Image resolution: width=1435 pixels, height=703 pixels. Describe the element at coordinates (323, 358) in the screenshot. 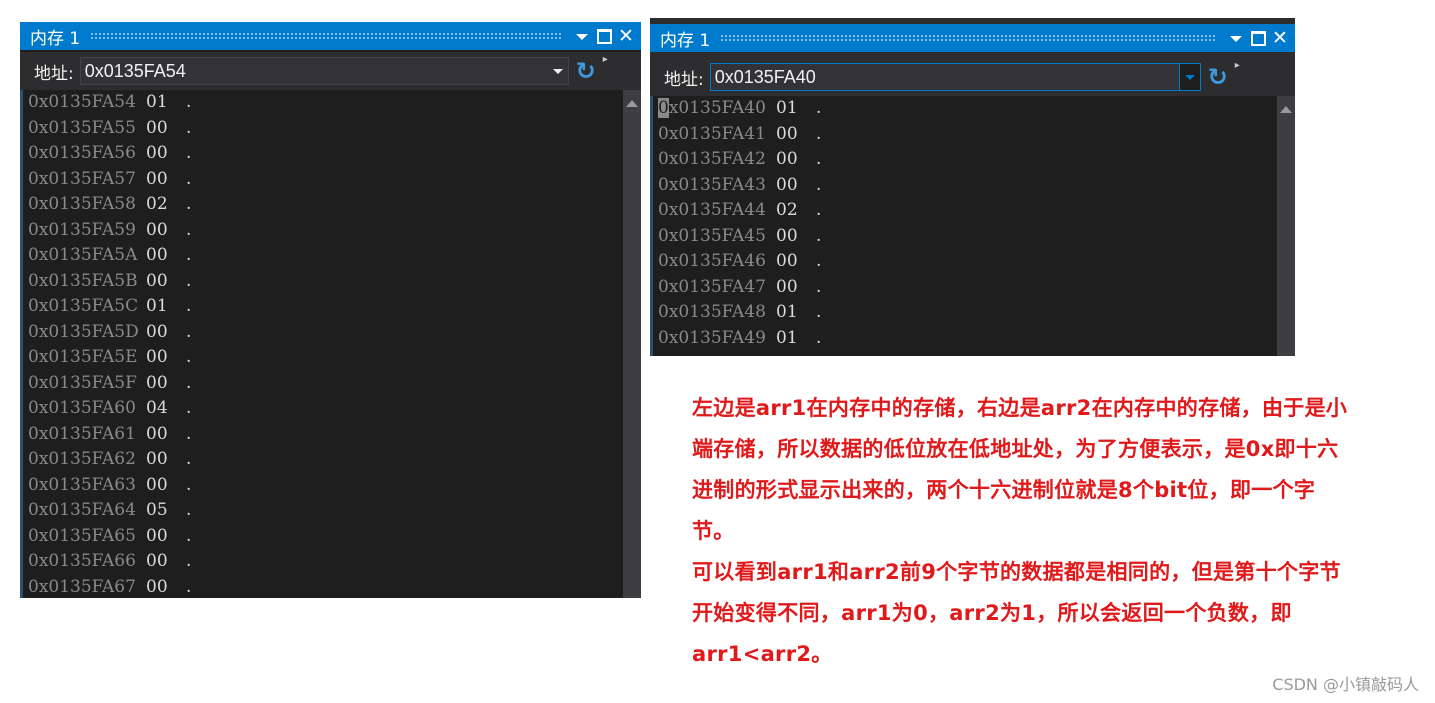

I see `memory-row: 0x0135FA5E 00.` at that location.